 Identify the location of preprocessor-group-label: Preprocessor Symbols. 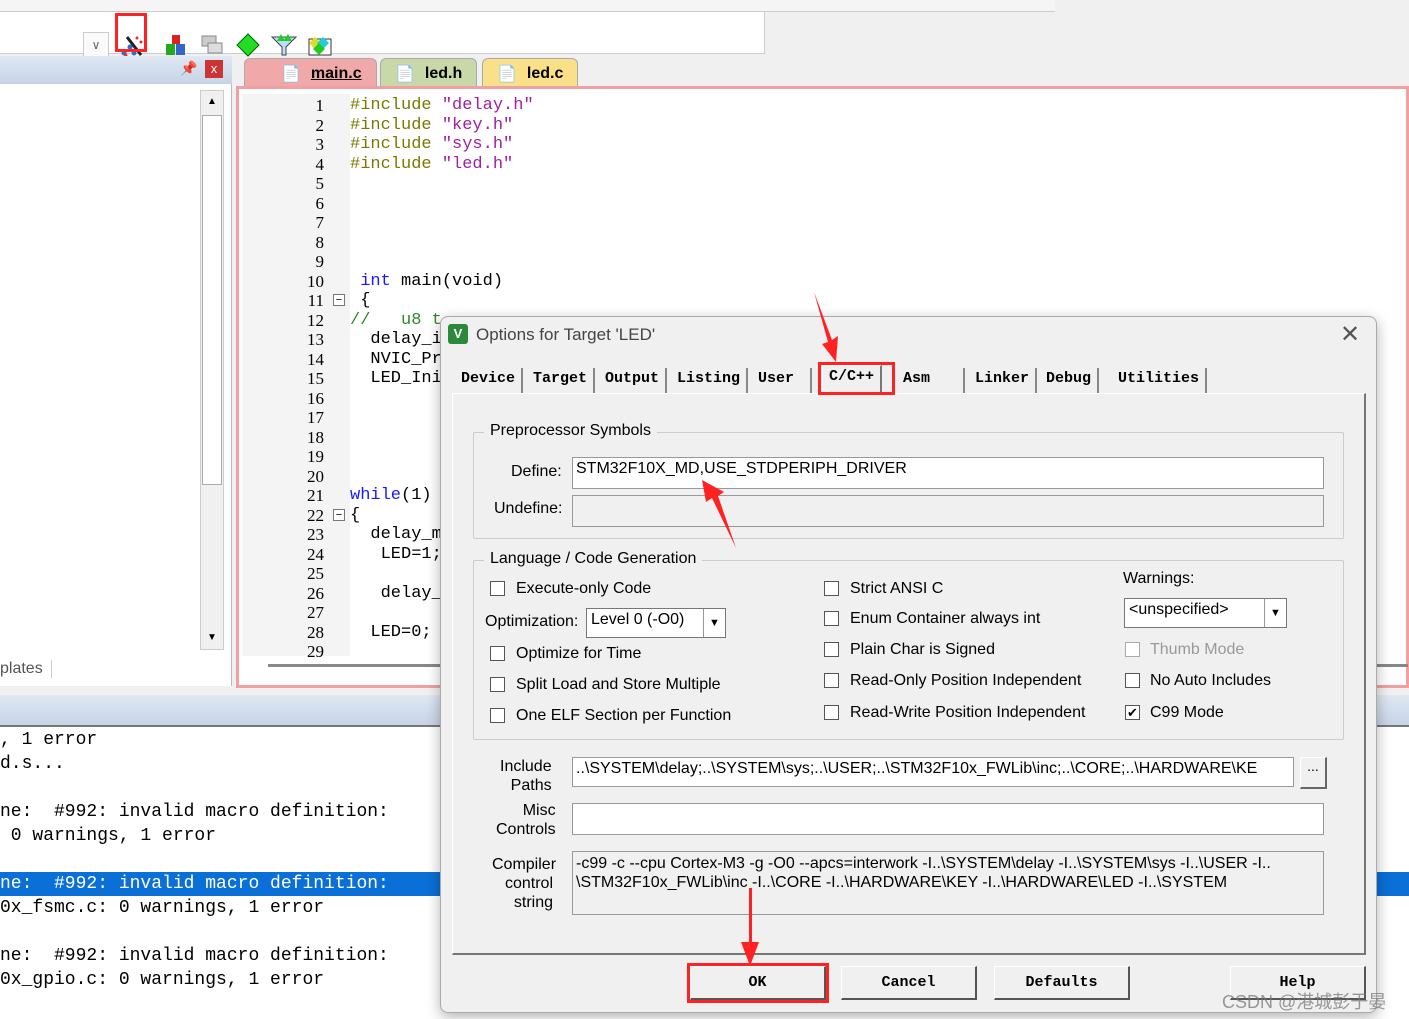
(570, 431).